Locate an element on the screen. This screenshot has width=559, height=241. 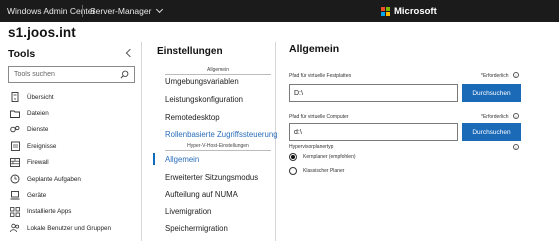
tool-item-label: Lokale Benutzer und Gruppen is located at coordinates (69, 228).